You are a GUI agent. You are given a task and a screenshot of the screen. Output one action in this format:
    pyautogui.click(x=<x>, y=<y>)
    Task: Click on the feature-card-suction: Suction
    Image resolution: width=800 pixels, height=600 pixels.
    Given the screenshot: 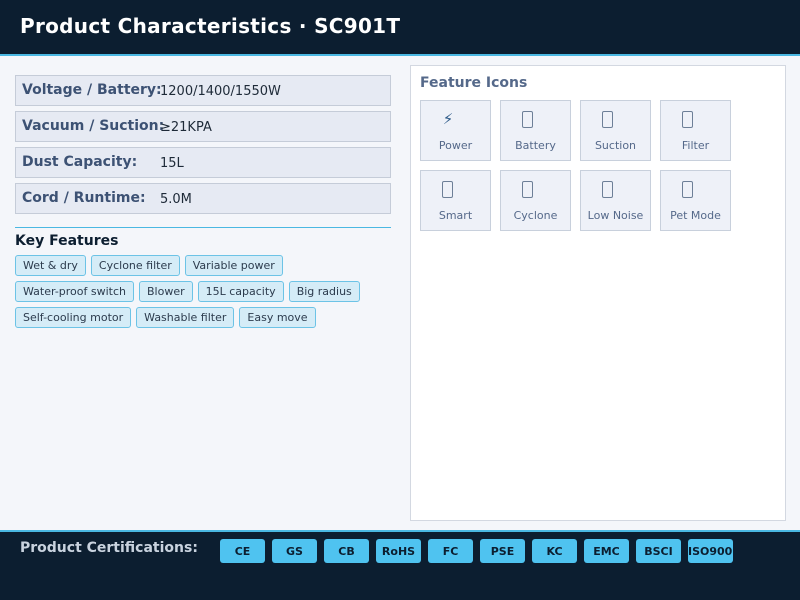 What is the action you would take?
    pyautogui.click(x=615, y=130)
    